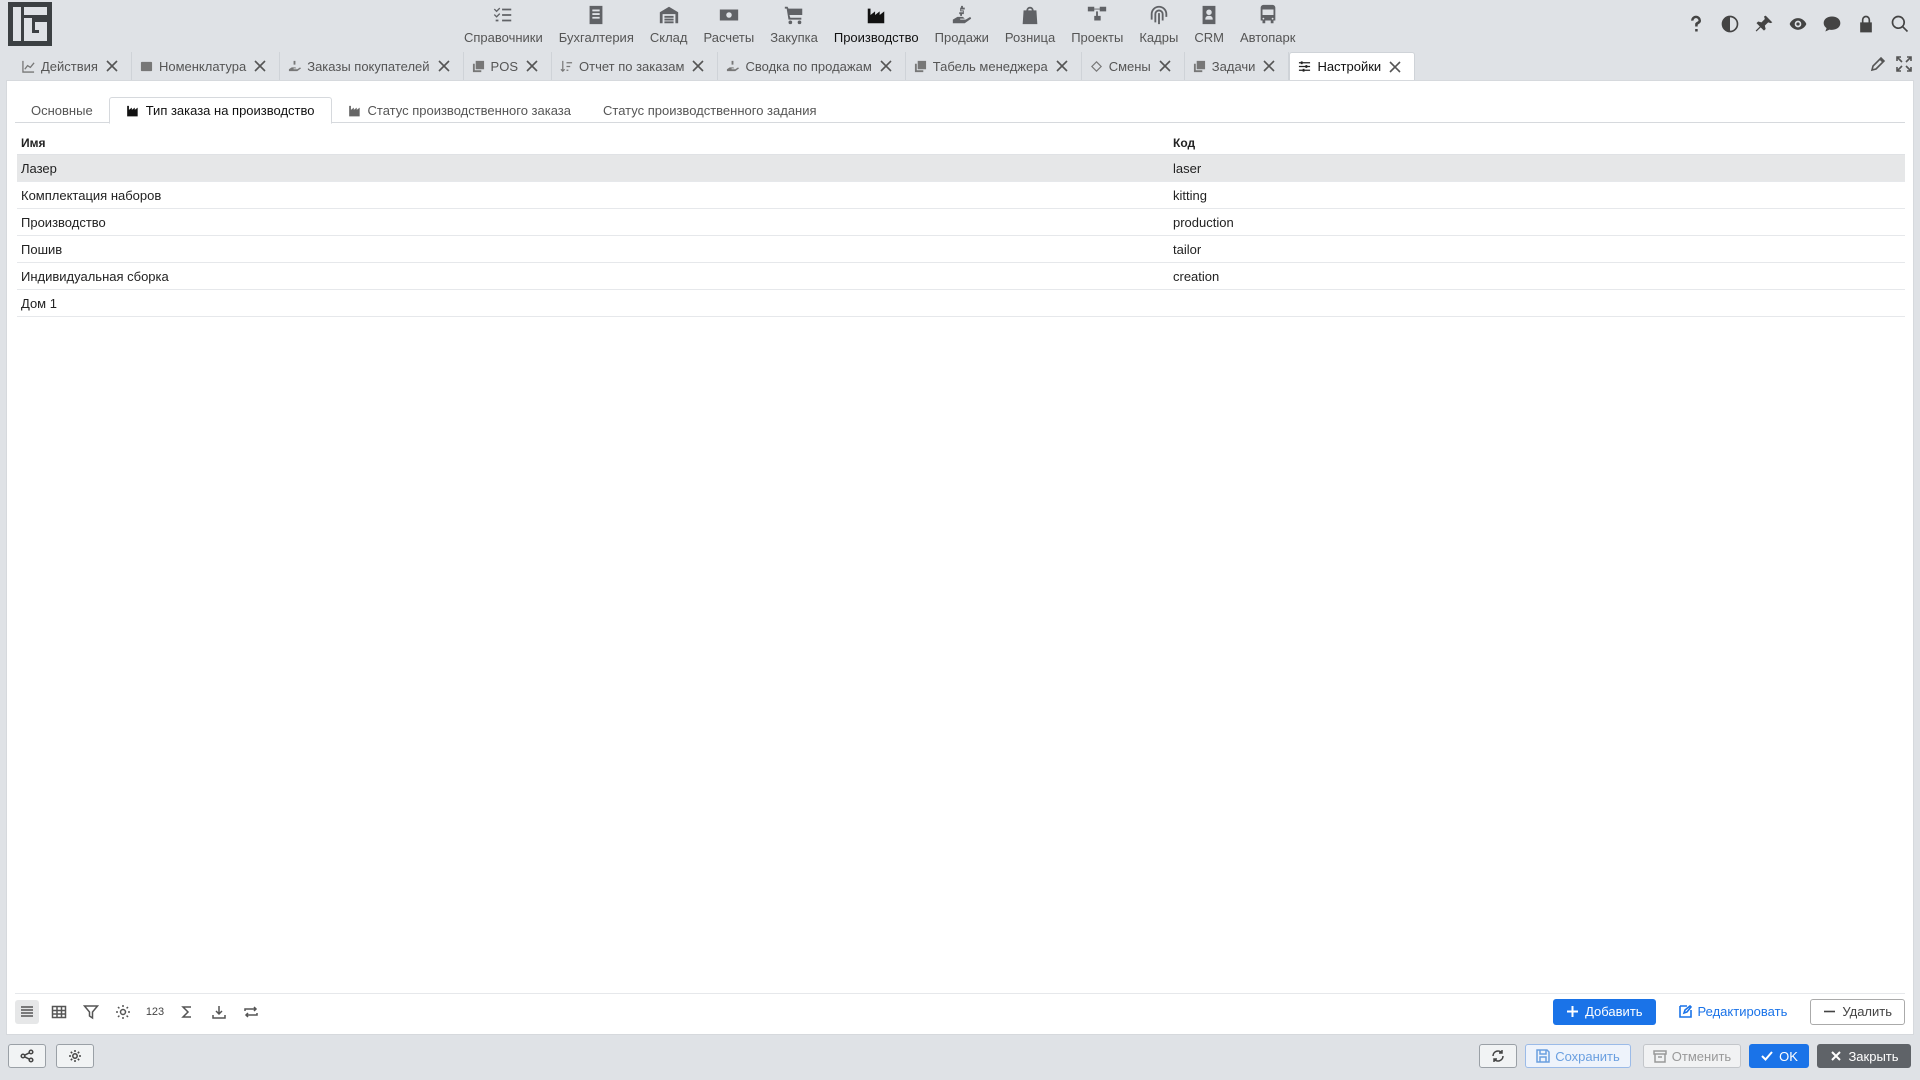 The height and width of the screenshot is (1080, 1920). I want to click on help-icon, so click(1696, 24).